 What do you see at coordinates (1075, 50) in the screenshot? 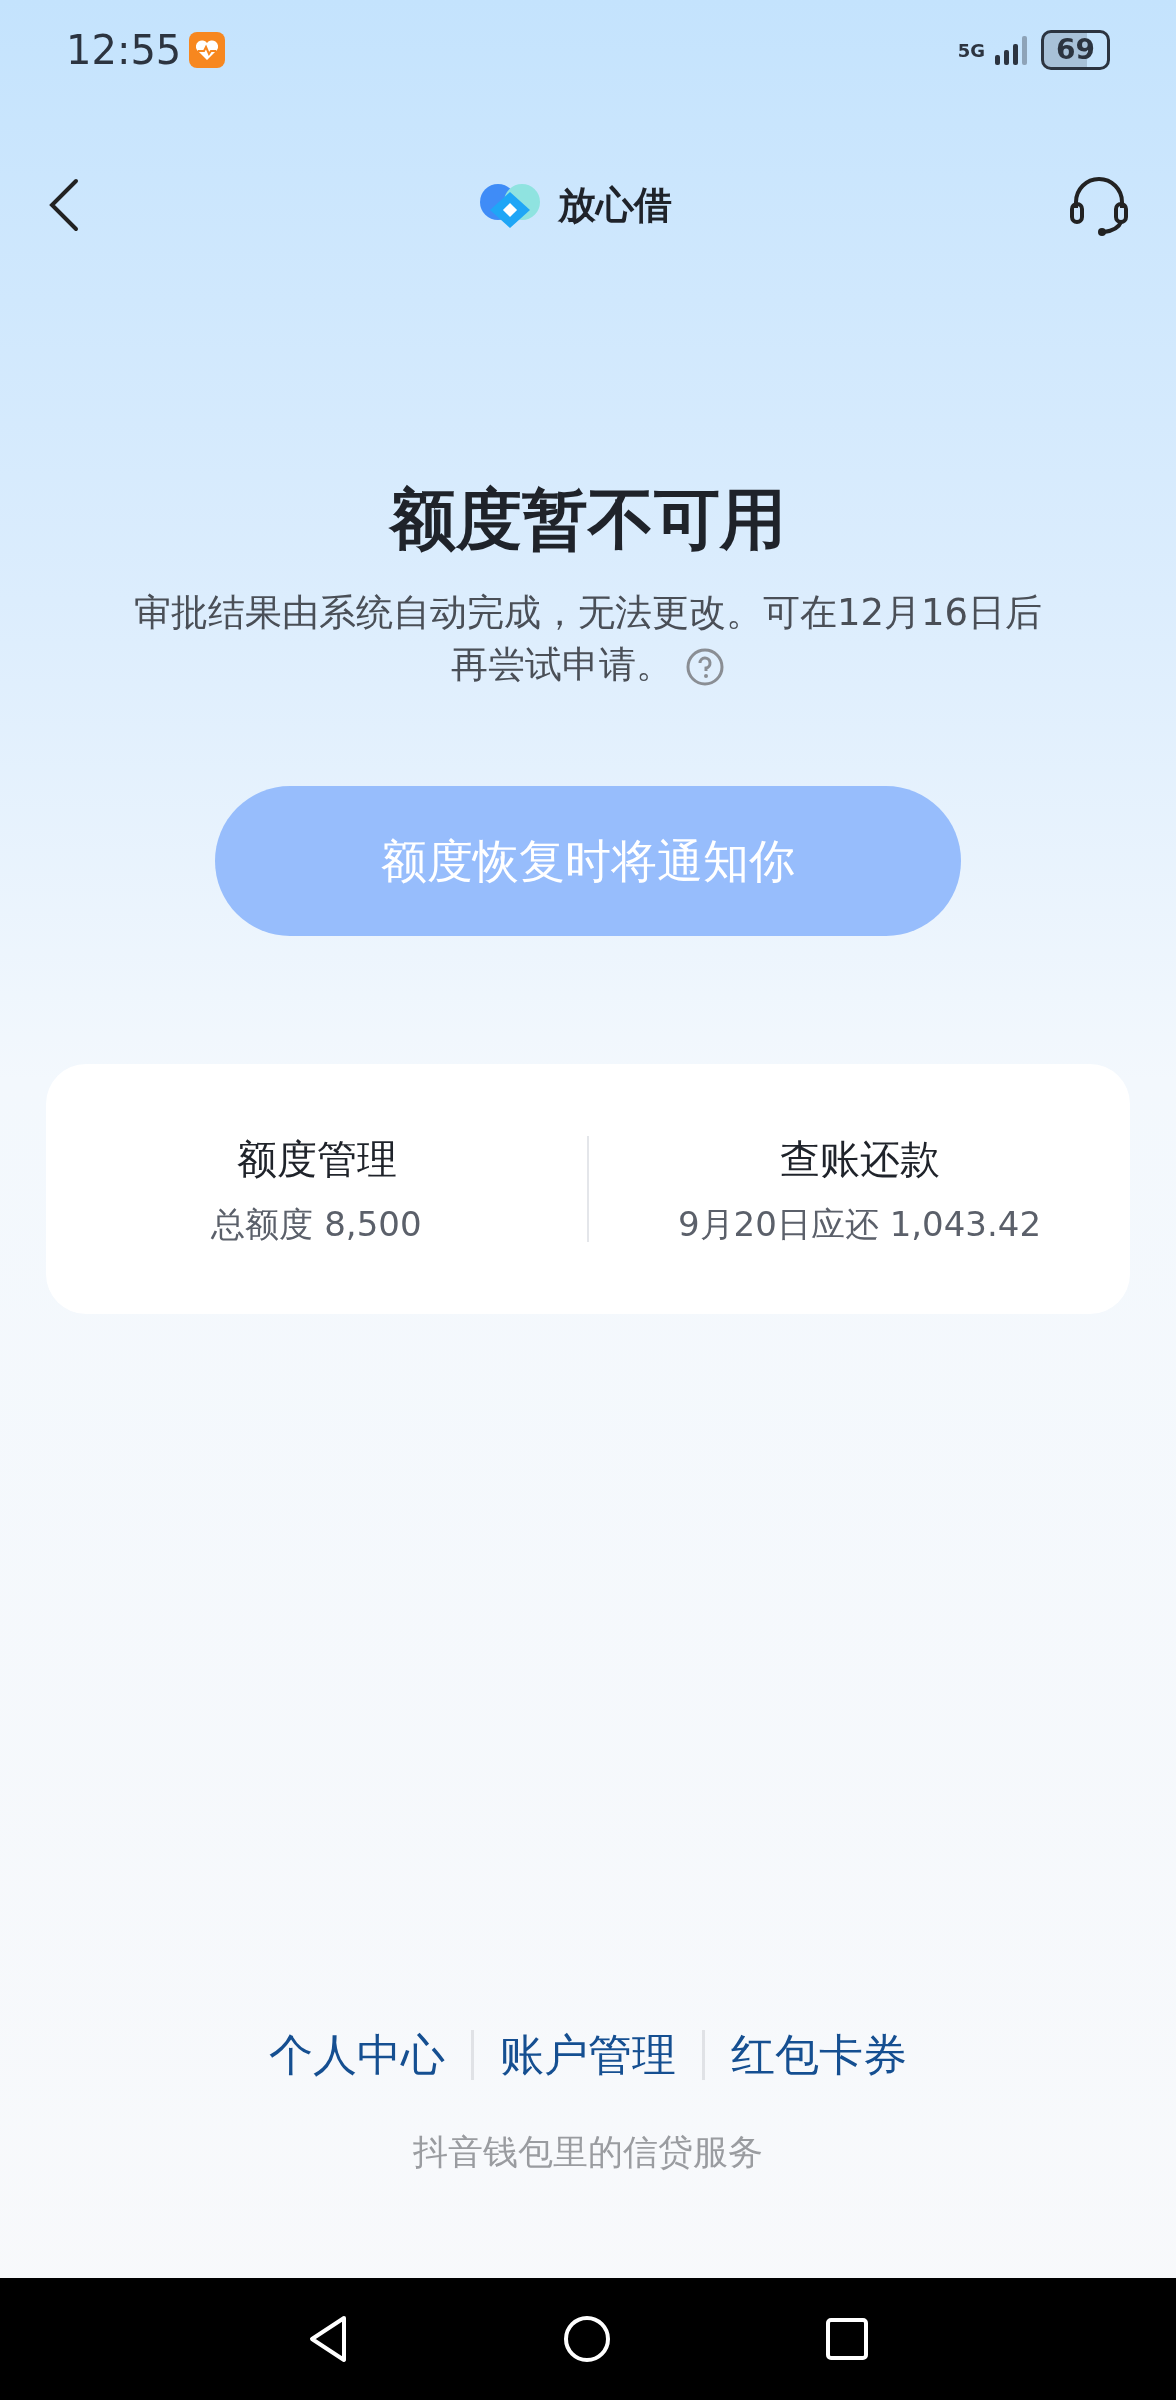
I see `battery-indicator: 69` at bounding box center [1075, 50].